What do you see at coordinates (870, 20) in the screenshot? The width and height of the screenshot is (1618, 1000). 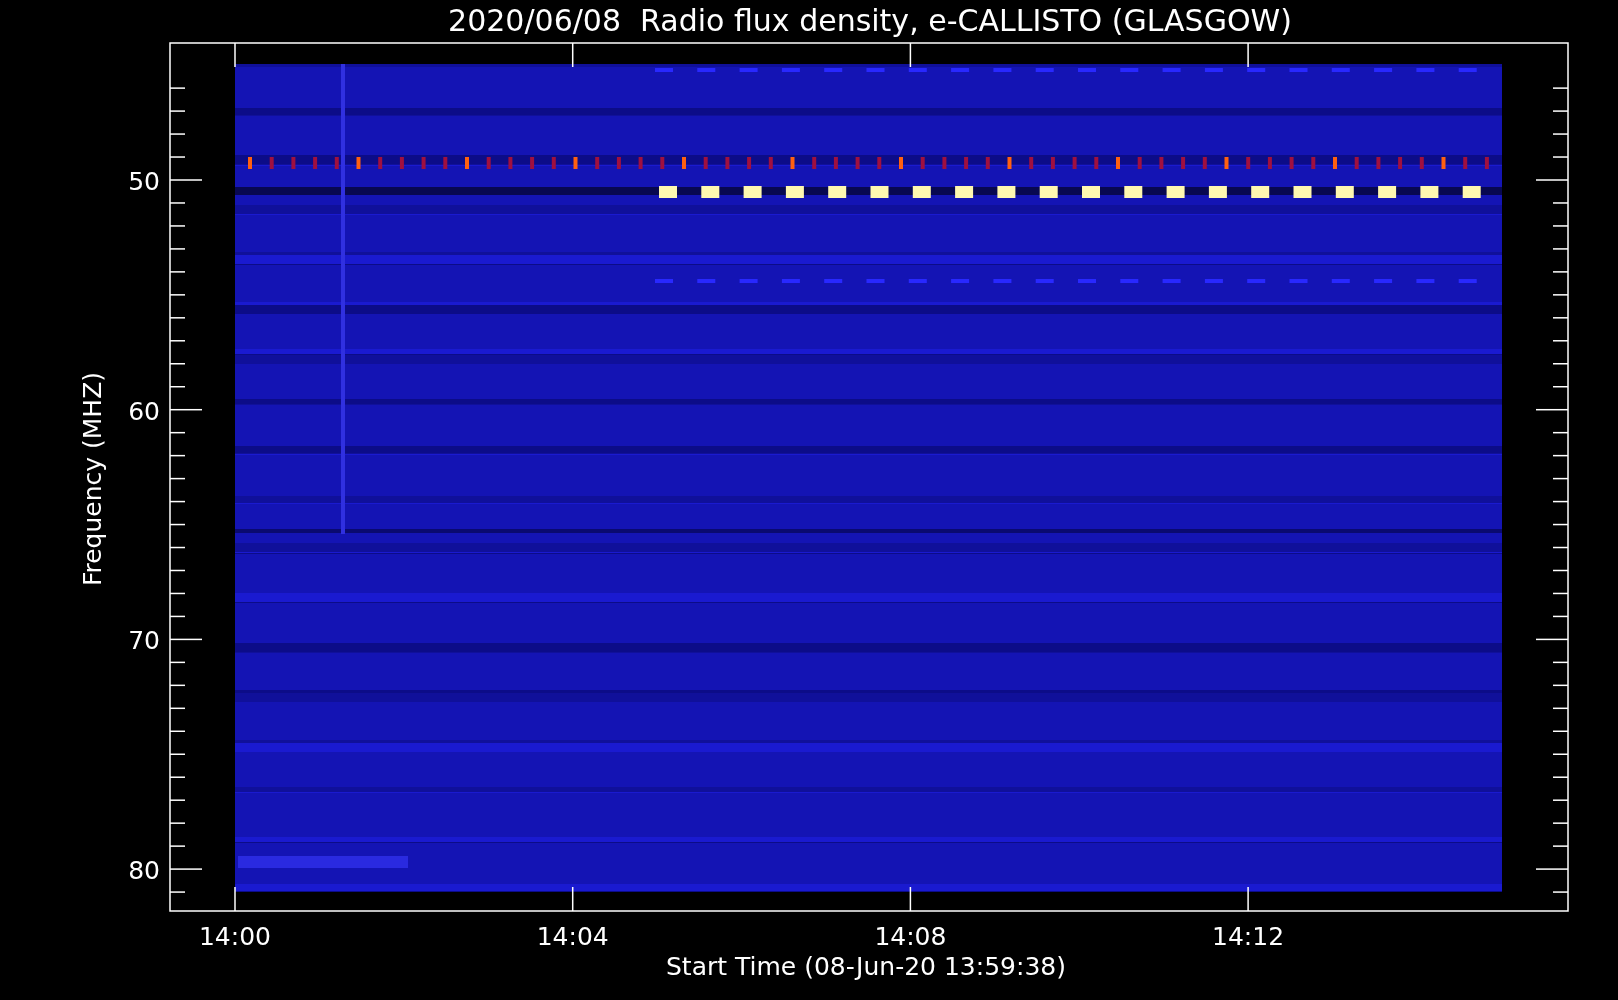 I see `plot-title: 2020/06/08 Radio flux density, e-CALLISTO (GLASGOW)` at bounding box center [870, 20].